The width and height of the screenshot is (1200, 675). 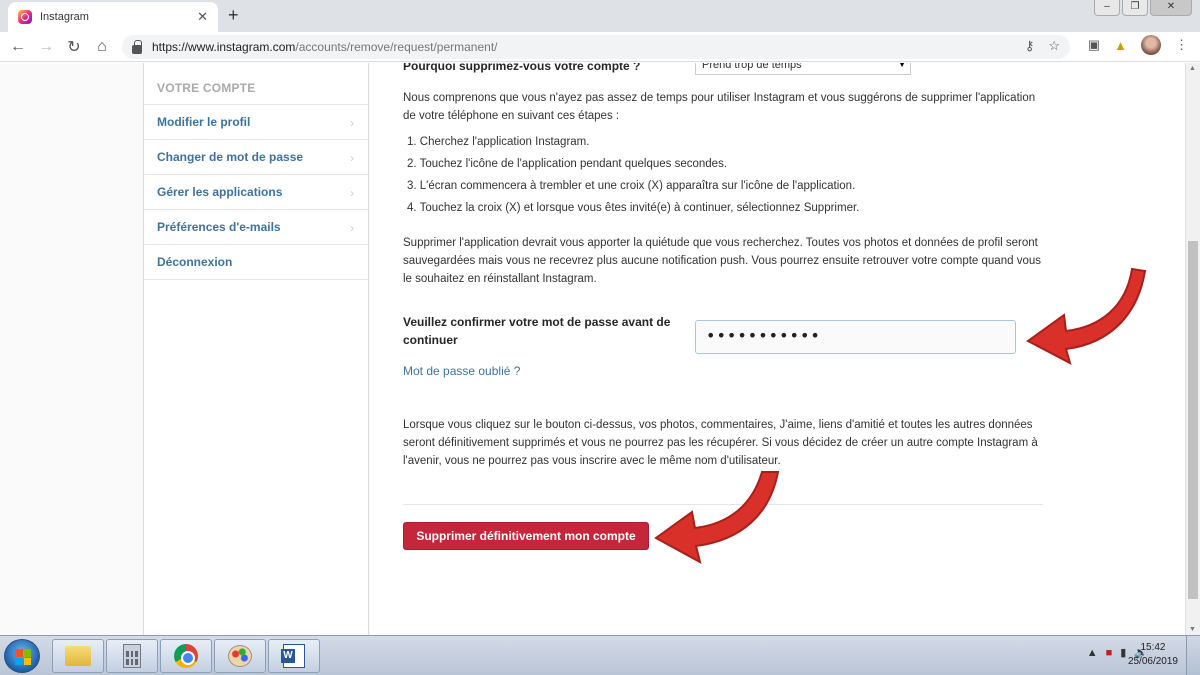 What do you see at coordinates (1109, 653) in the screenshot?
I see `tray-app-icon: ■` at bounding box center [1109, 653].